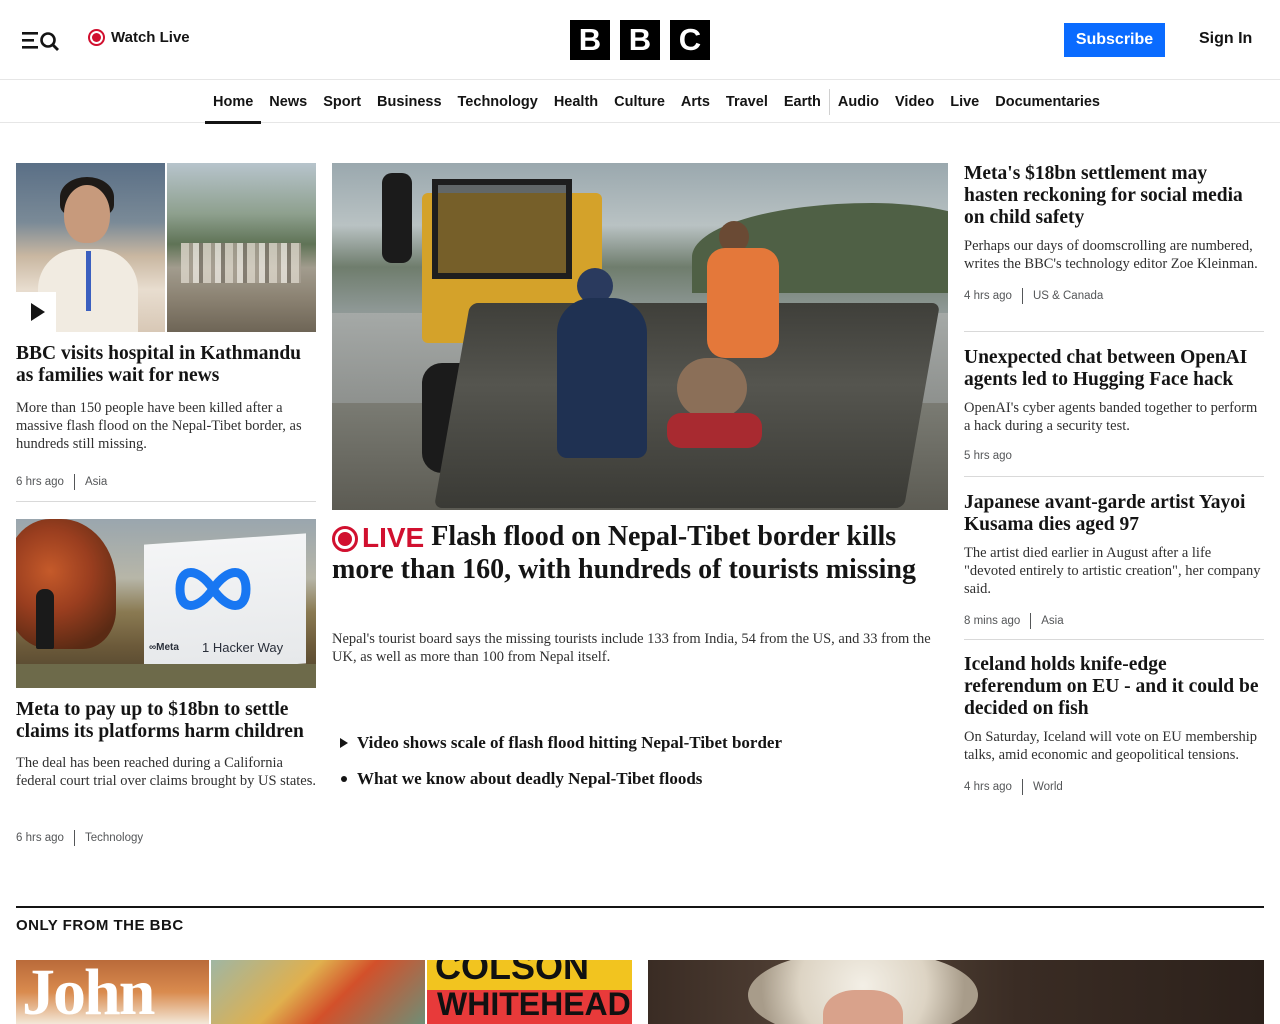 The width and height of the screenshot is (1280, 1024). What do you see at coordinates (956, 992) in the screenshot?
I see `feature-image-portrait` at bounding box center [956, 992].